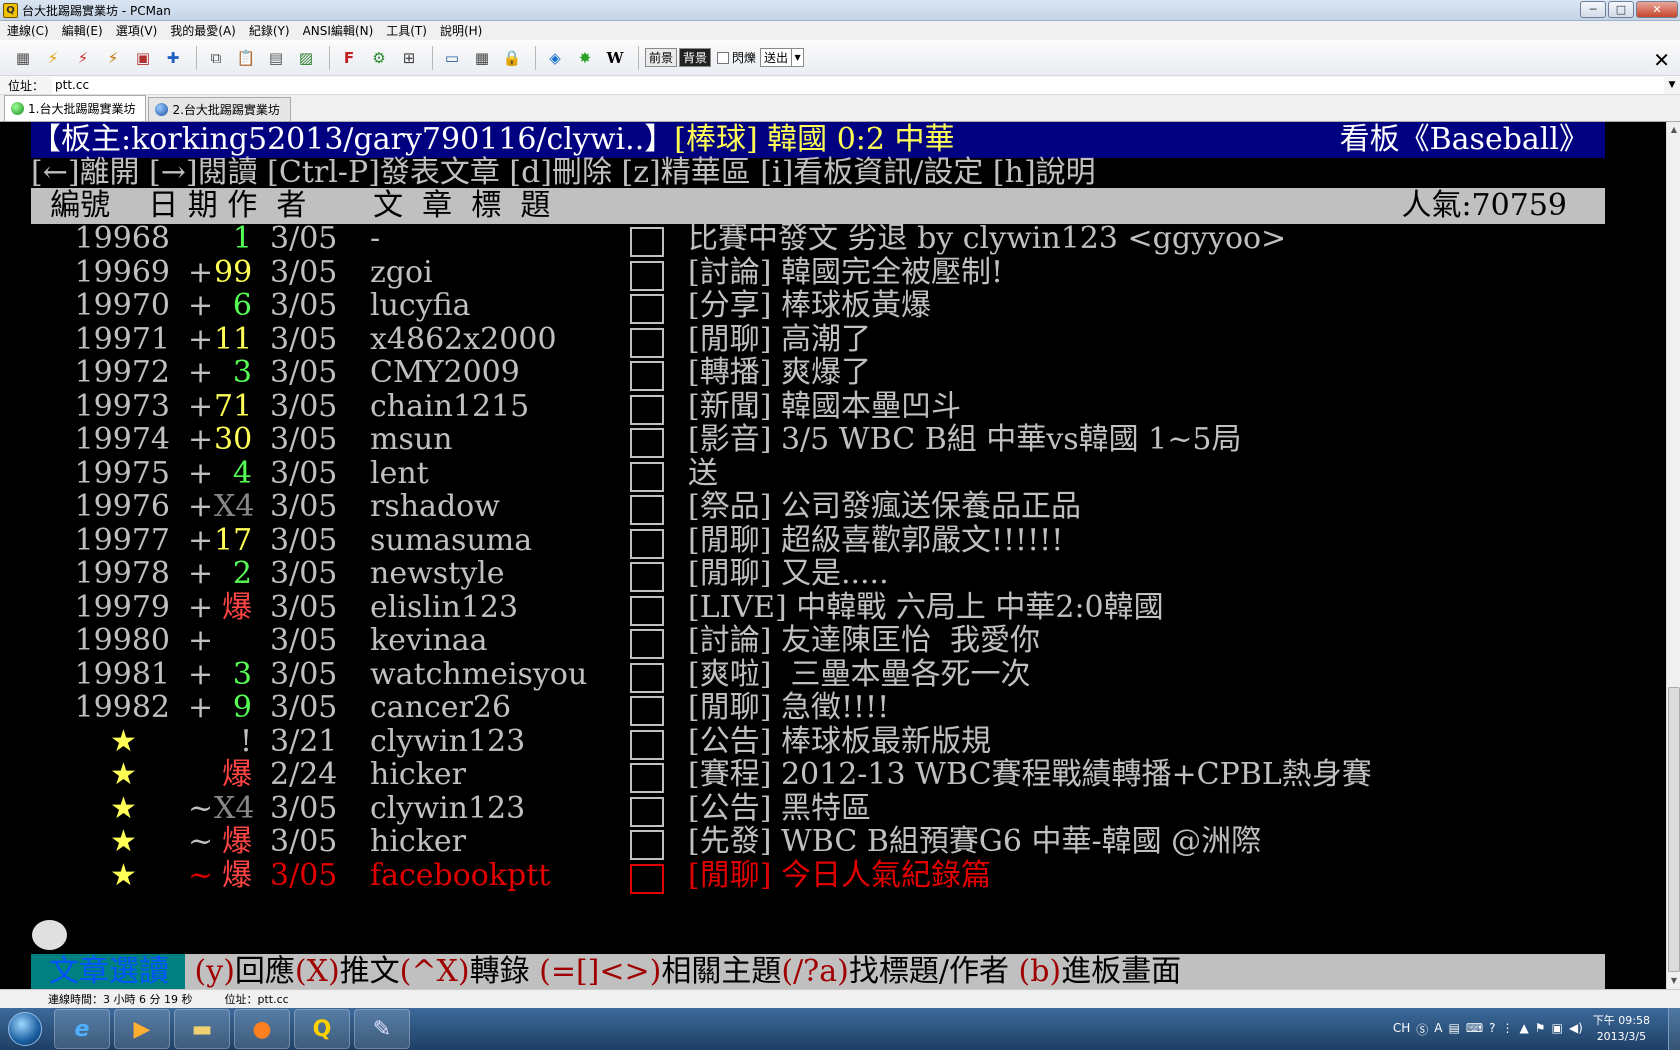  I want to click on ime-icon: Ⓢ, so click(1422, 1029).